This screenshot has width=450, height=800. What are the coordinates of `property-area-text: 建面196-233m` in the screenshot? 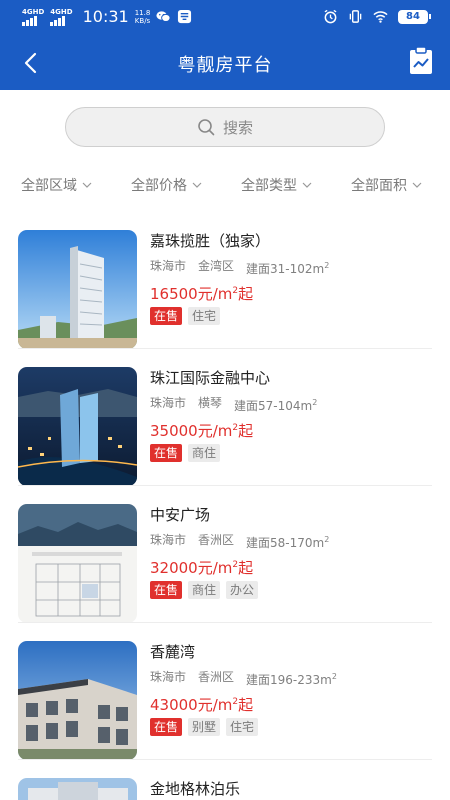 It's located at (289, 680).